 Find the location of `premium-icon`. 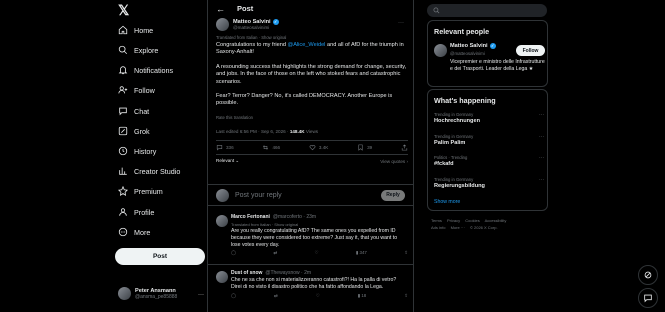

premium-icon is located at coordinates (123, 191).